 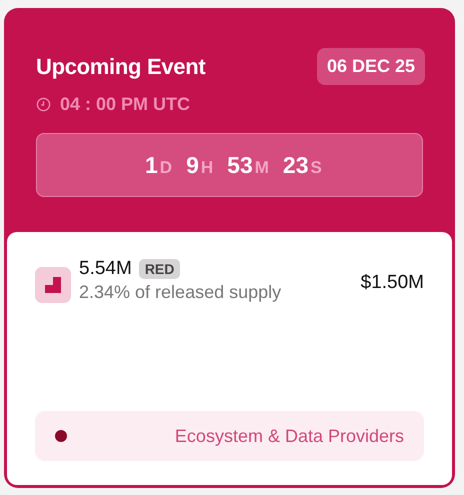 What do you see at coordinates (151, 165) in the screenshot?
I see `countdown-value: 1` at bounding box center [151, 165].